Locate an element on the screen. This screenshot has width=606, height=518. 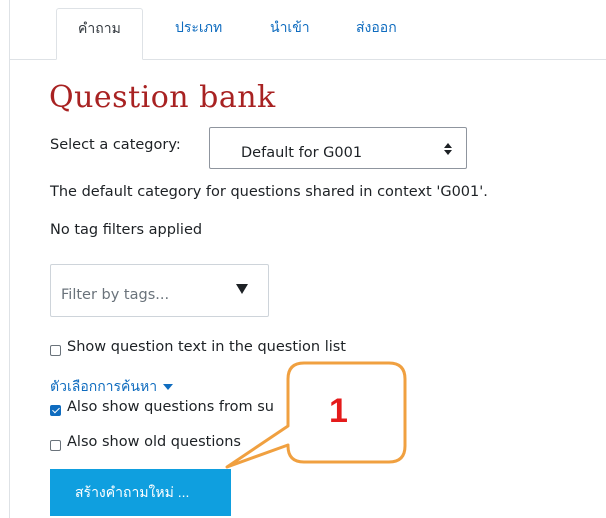
show-text-checkbox is located at coordinates (55, 350).